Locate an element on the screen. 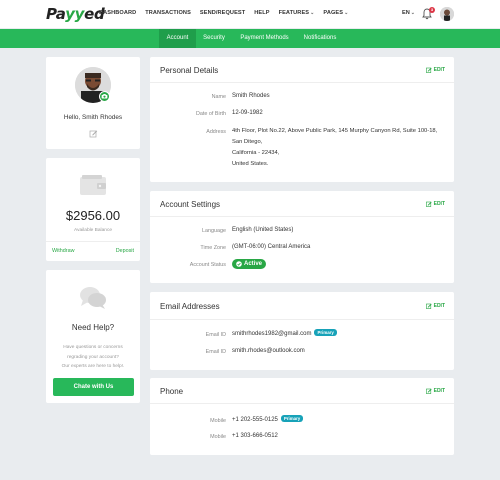 The width and height of the screenshot is (500, 480). address-line: California - 22434, is located at coordinates (256, 153).